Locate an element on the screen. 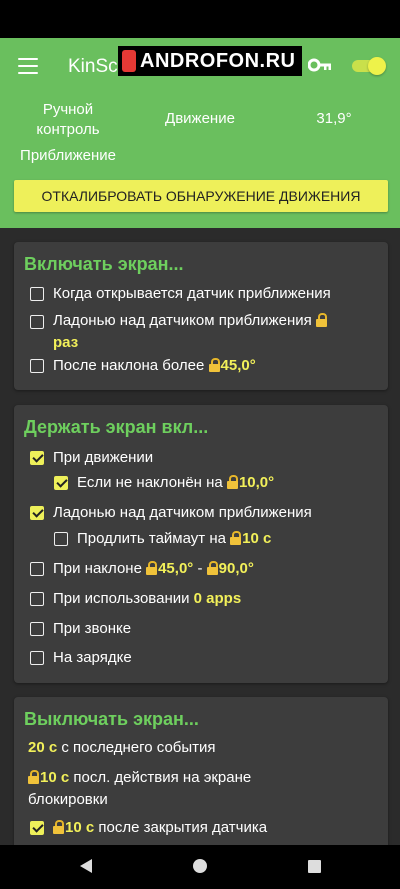 Image resolution: width=400 pixels, height=889 pixels. item-value: 10,0° is located at coordinates (256, 482).